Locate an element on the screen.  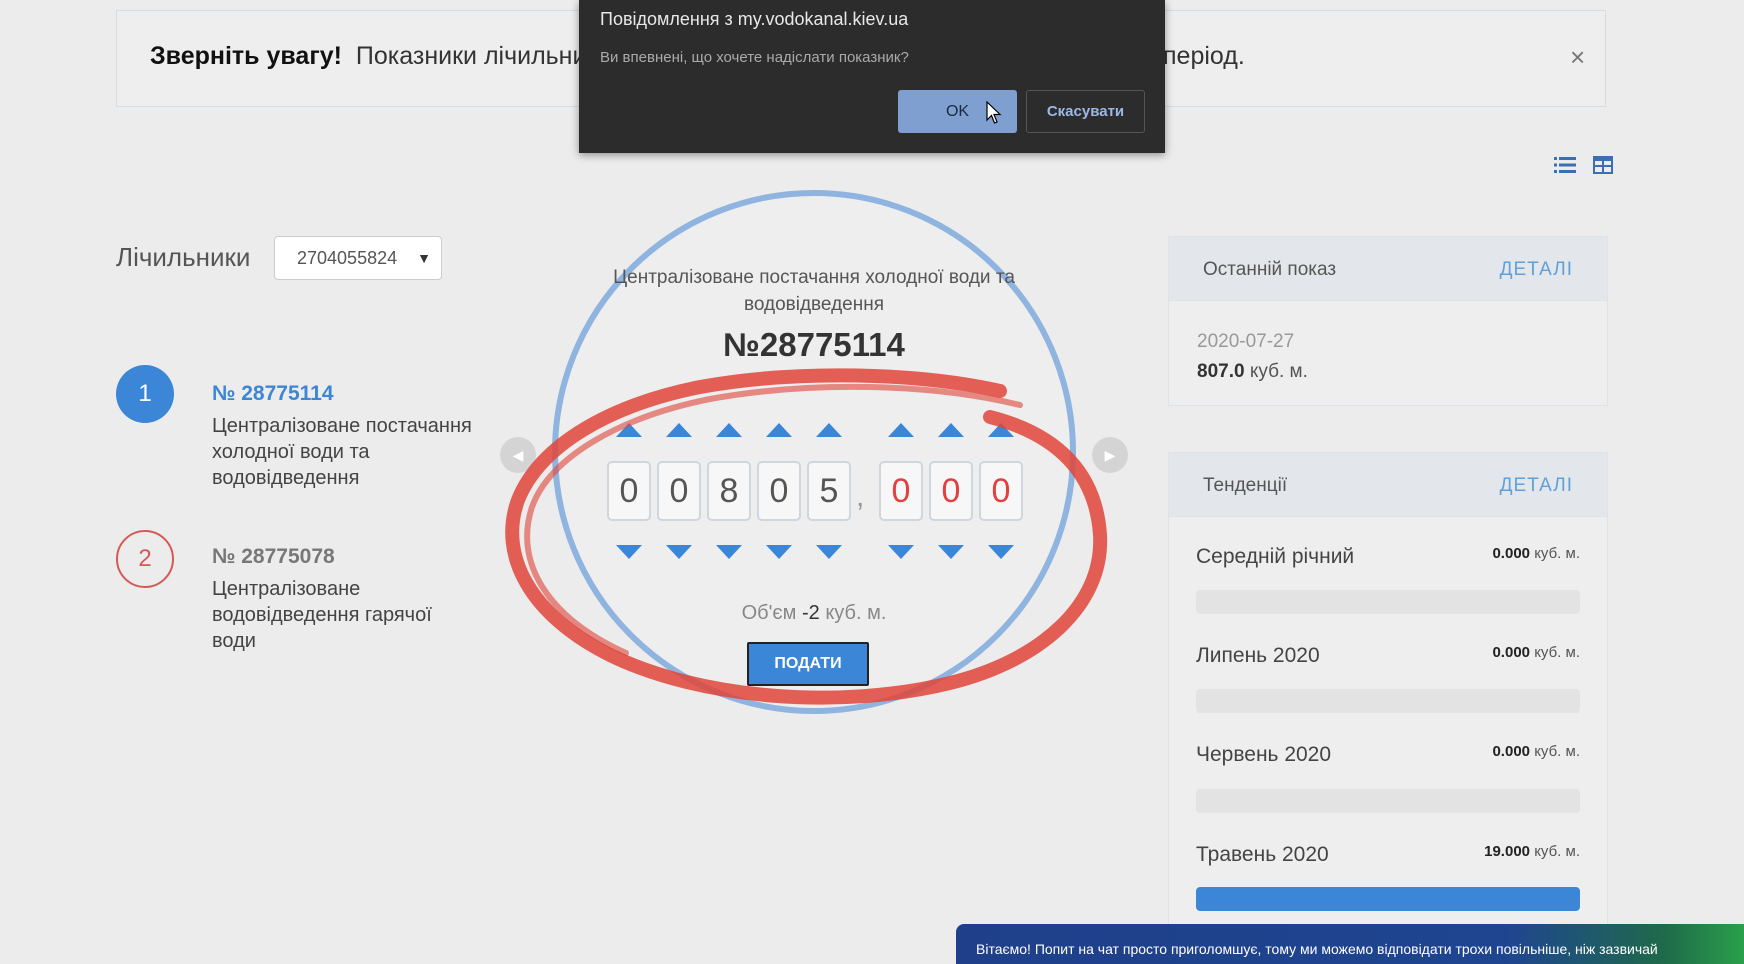
meter-step-1: 1 is located at coordinates (145, 394).